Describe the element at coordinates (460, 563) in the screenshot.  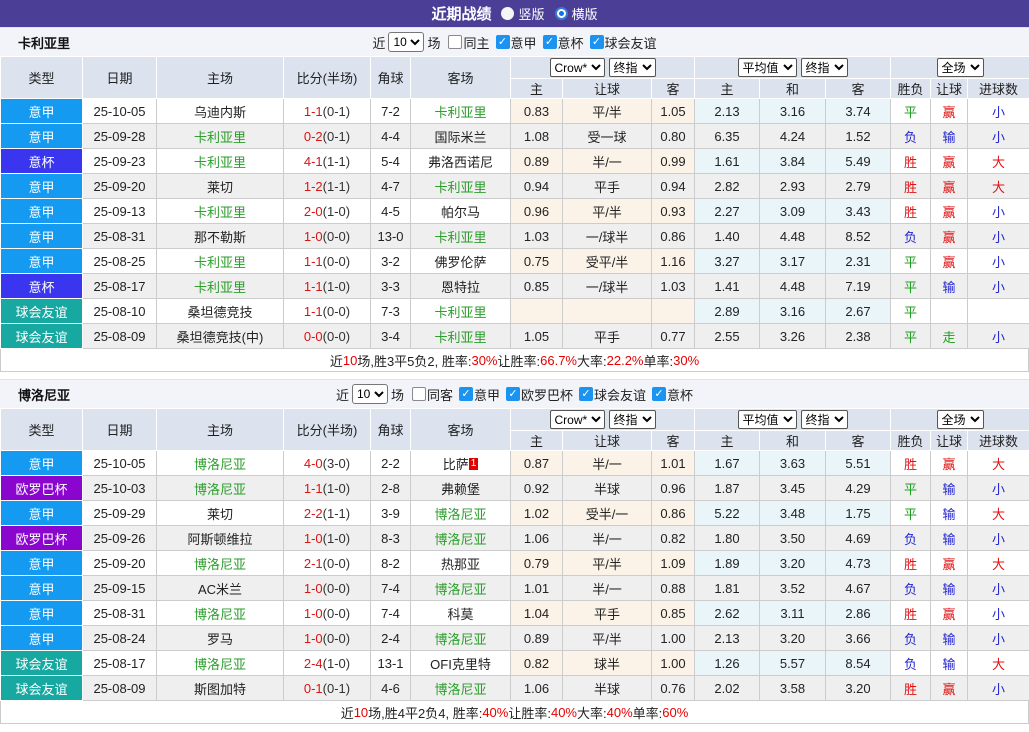
I see `away-team: 热那亚` at that location.